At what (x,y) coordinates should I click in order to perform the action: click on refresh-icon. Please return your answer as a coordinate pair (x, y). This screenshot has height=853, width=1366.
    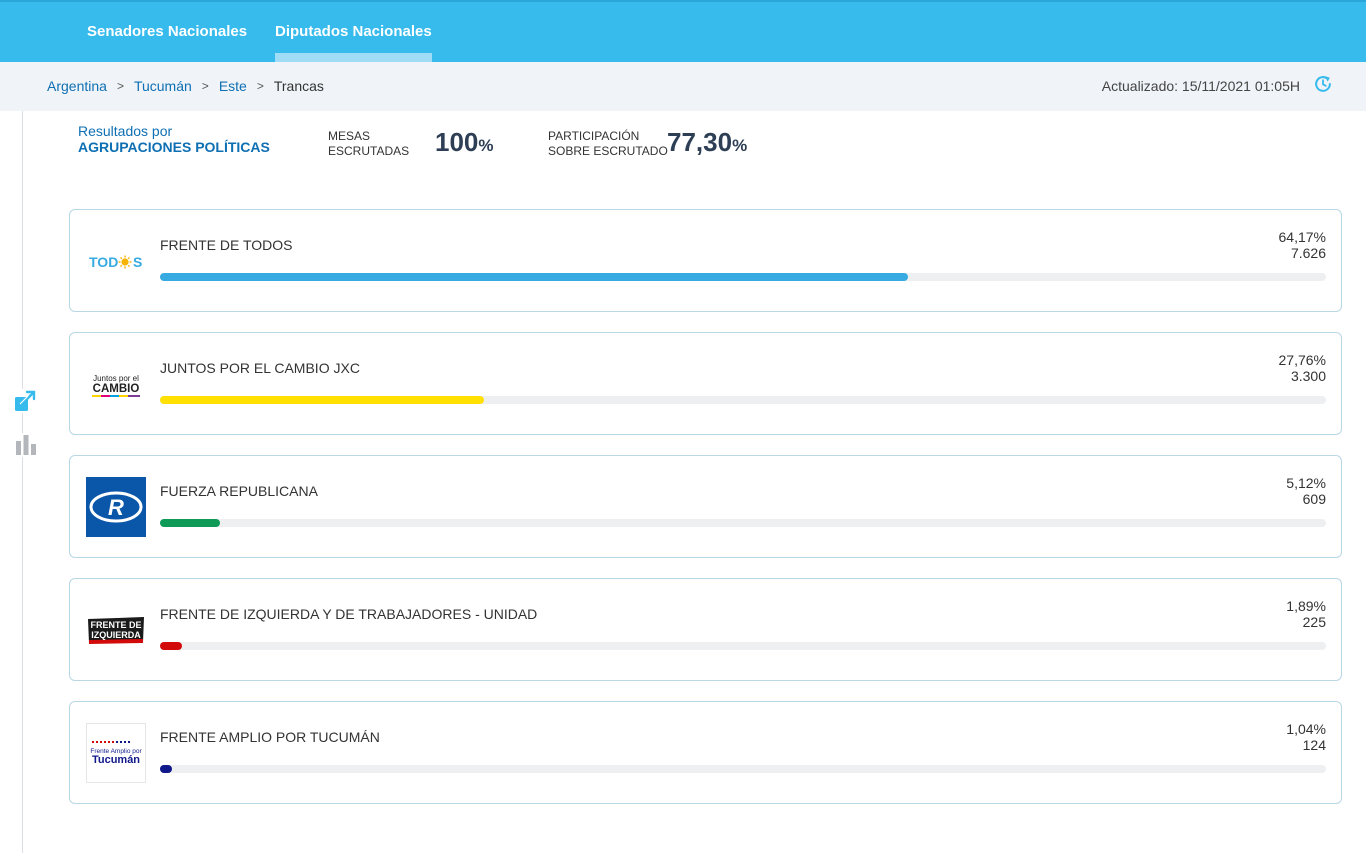
    Looking at the image, I should click on (1323, 84).